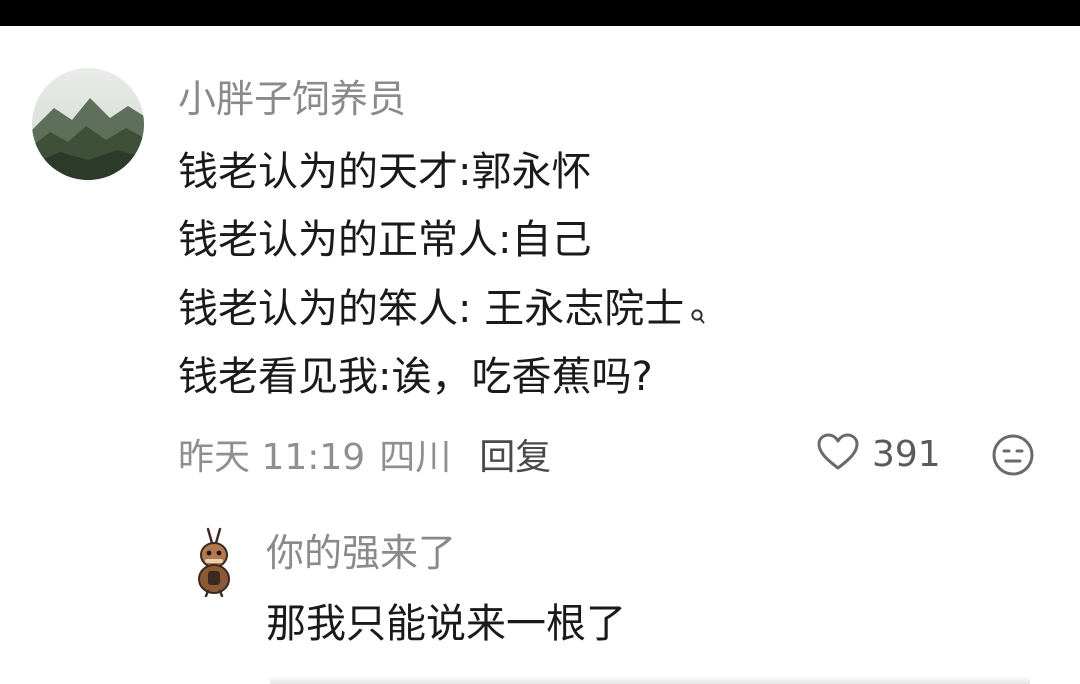 This screenshot has height=684, width=1080. Describe the element at coordinates (838, 454) in the screenshot. I see `heart-icon` at that location.